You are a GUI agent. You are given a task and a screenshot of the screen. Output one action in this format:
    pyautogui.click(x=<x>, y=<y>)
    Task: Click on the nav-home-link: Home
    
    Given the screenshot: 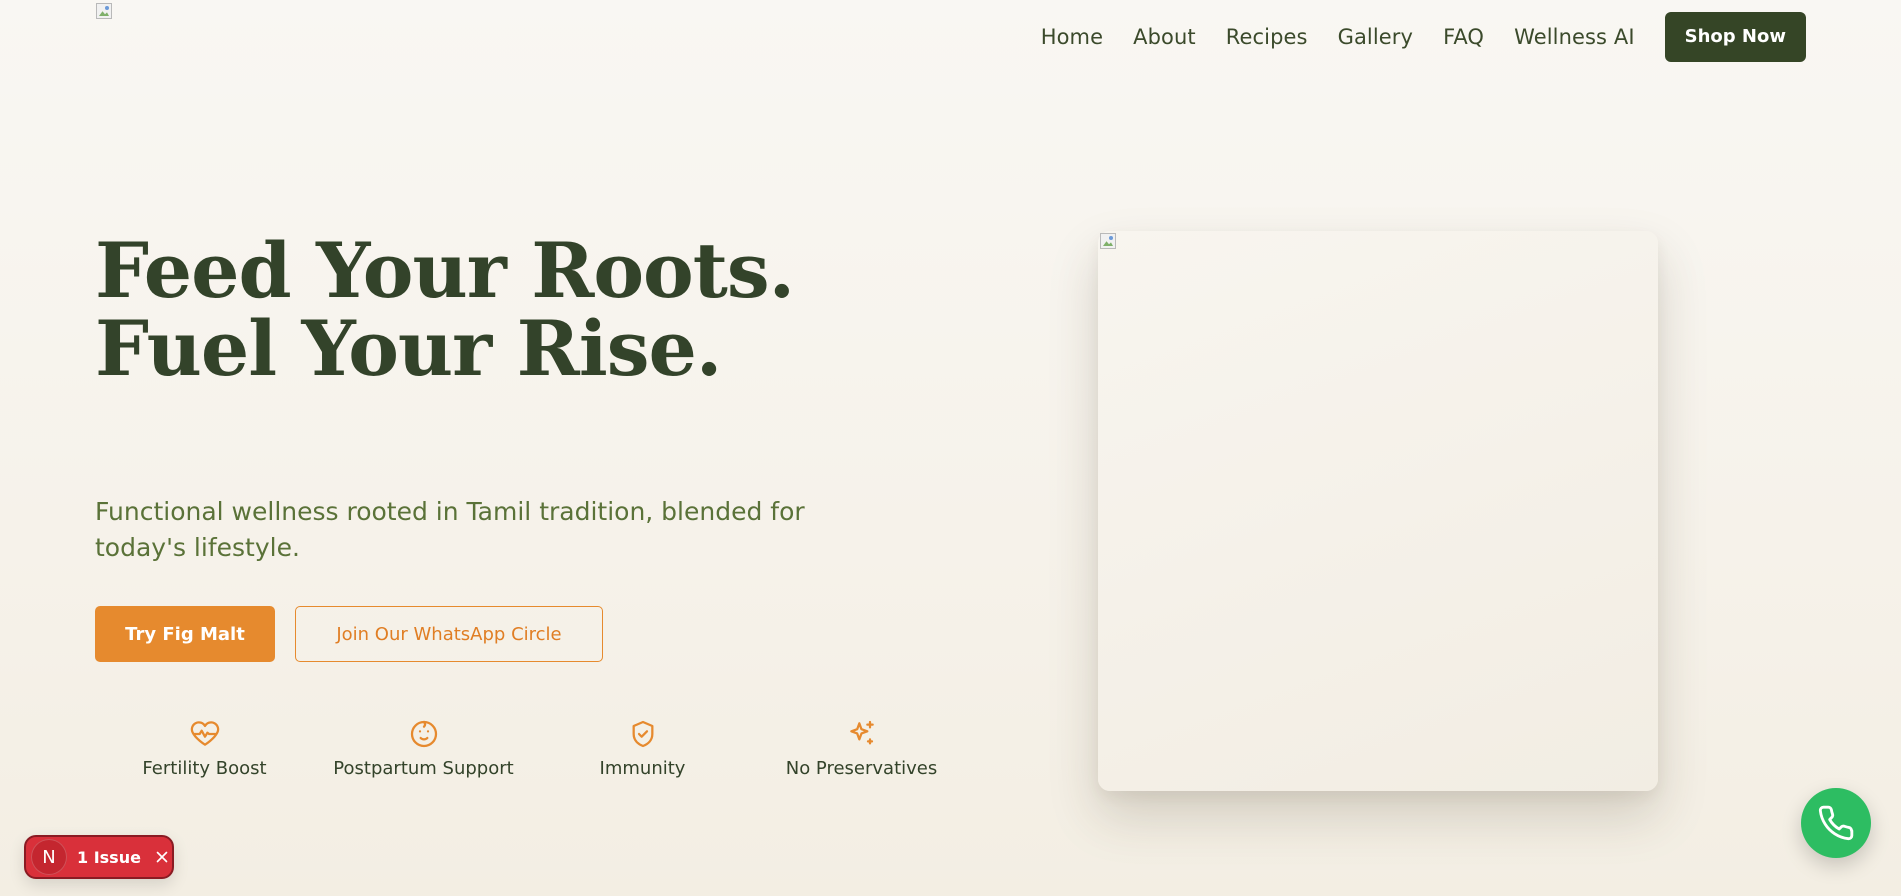 What is the action you would take?
    pyautogui.click(x=1072, y=37)
    